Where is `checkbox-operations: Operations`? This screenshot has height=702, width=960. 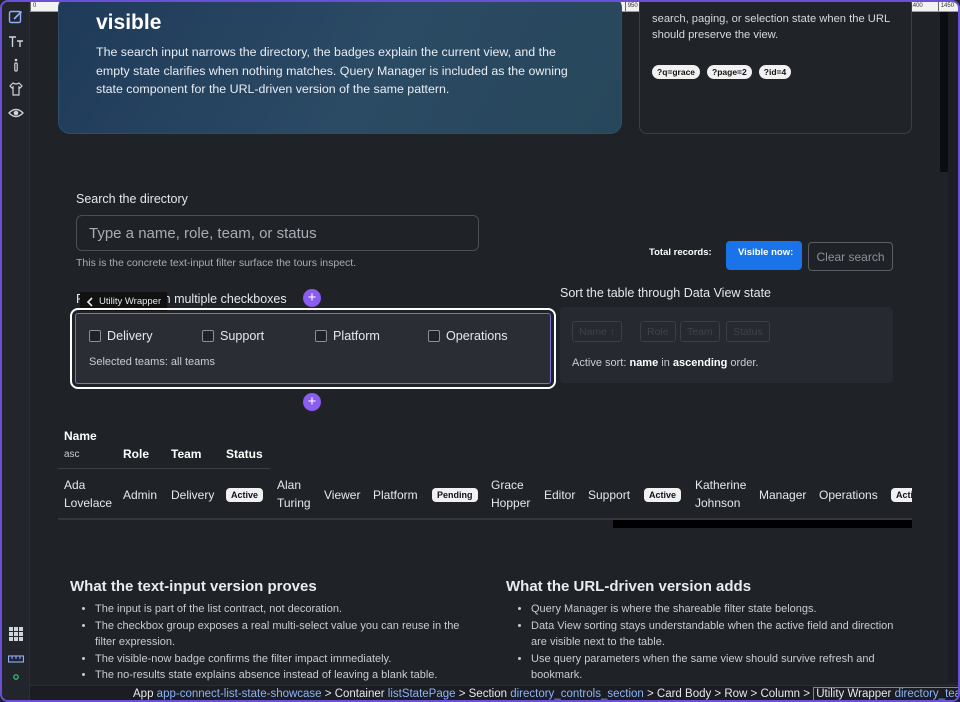
checkbox-operations: Operations is located at coordinates (468, 336).